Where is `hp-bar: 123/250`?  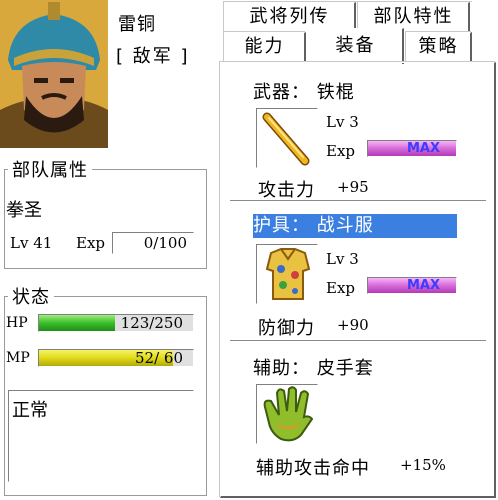
hp-bar: 123/250 is located at coordinates (116, 323).